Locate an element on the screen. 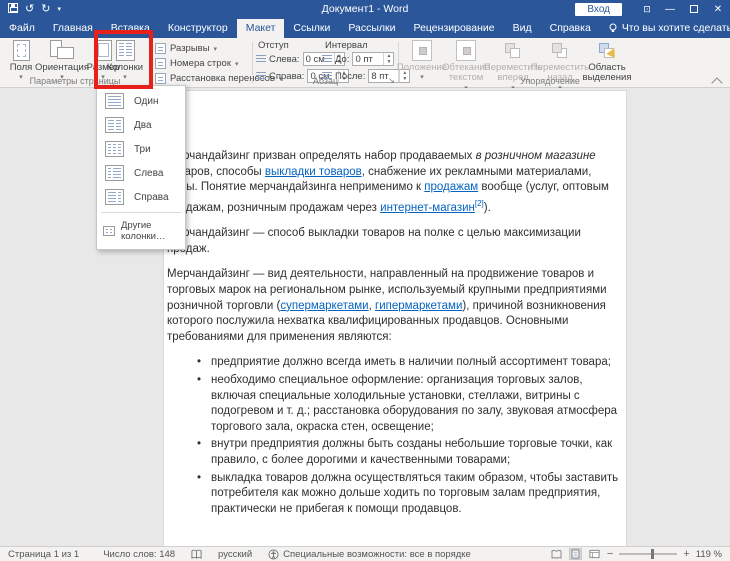 The width and height of the screenshot is (730, 561). undo-button: ↺ is located at coordinates (29, 9).